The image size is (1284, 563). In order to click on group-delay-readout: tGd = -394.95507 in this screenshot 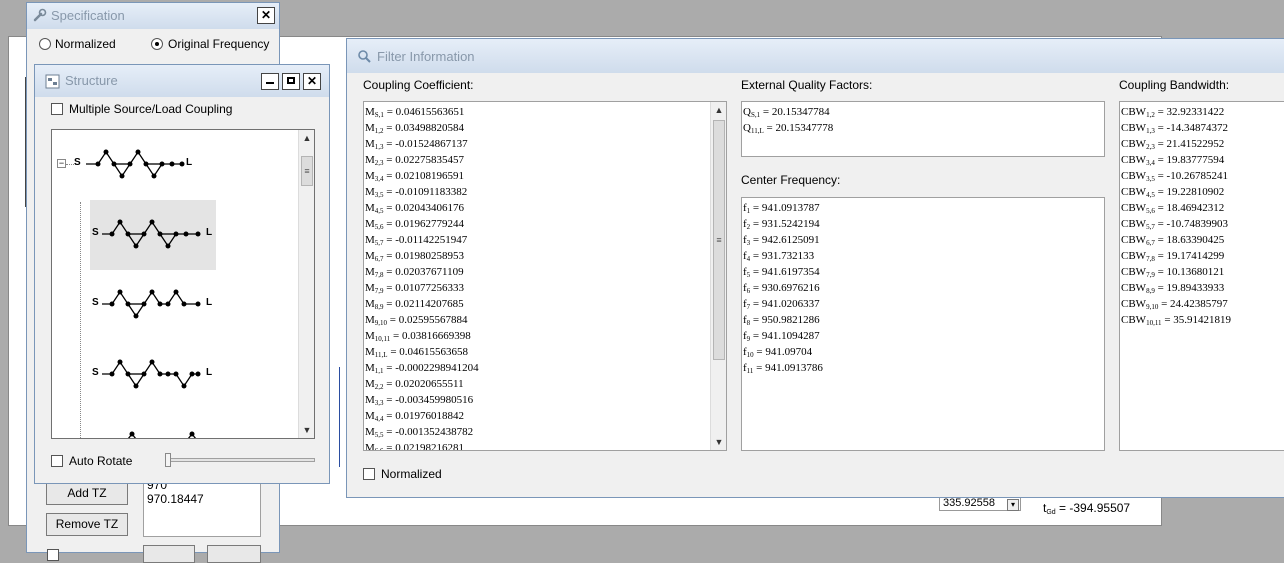, I will do `click(1086, 508)`.